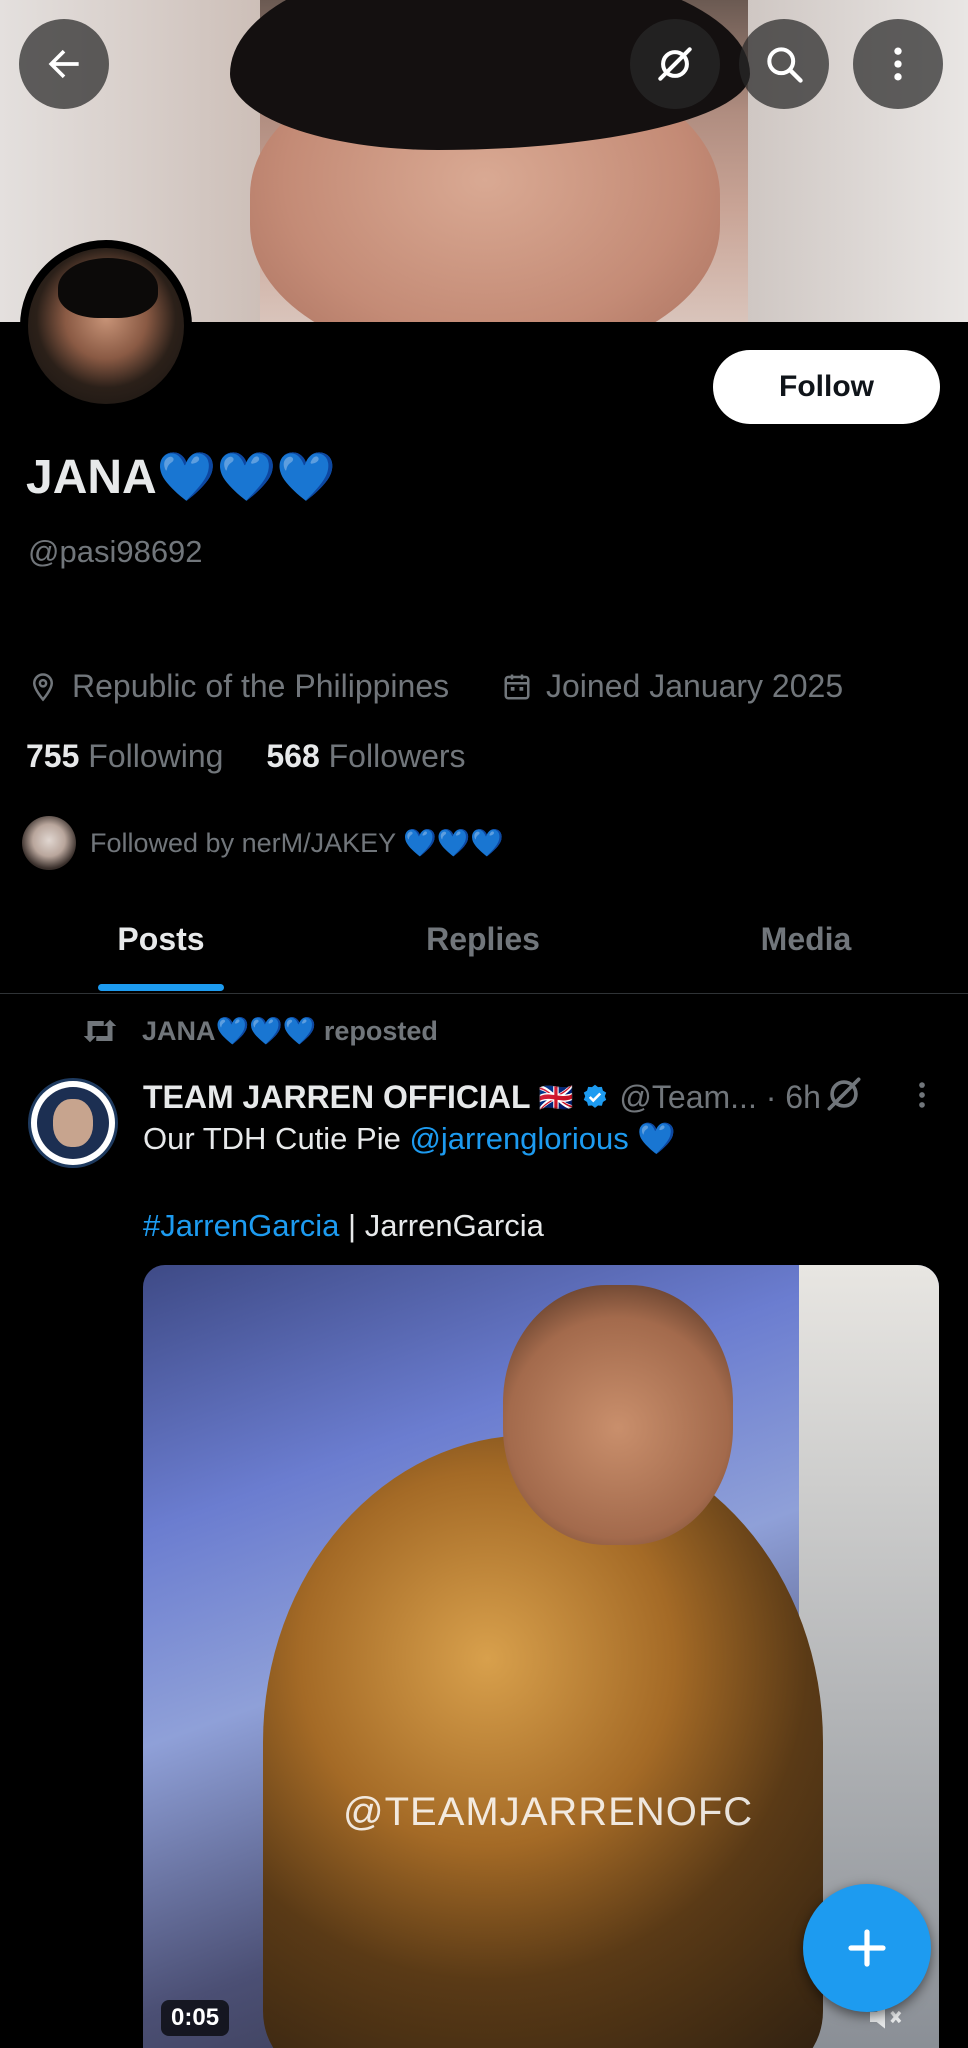 Image resolution: width=968 pixels, height=2048 pixels. I want to click on plus-icon, so click(867, 1948).